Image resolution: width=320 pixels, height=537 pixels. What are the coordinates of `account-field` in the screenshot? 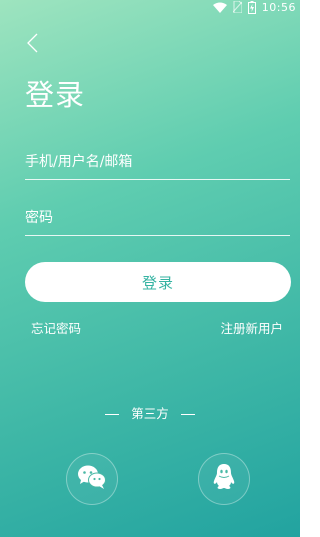 It's located at (157, 163).